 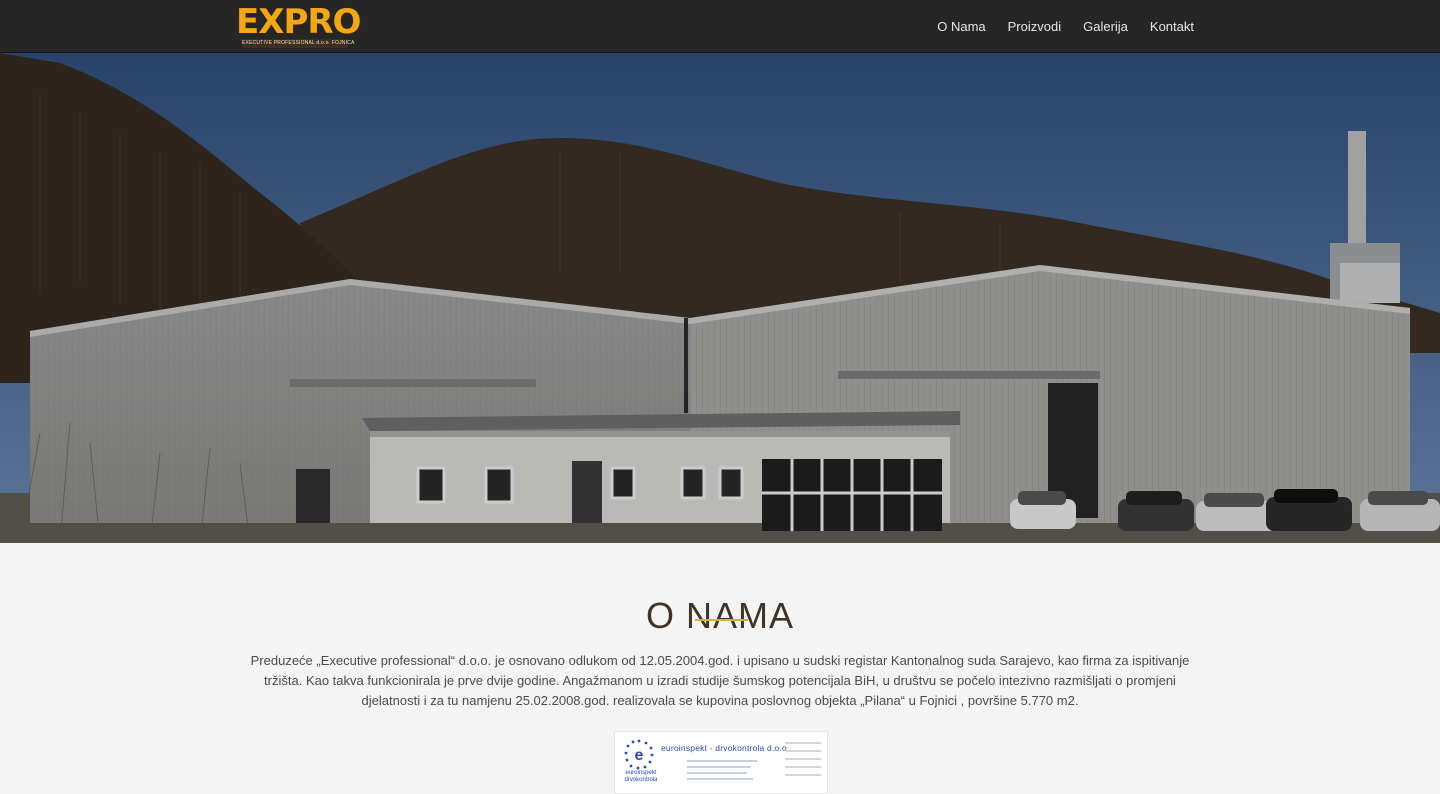 What do you see at coordinates (719, 615) in the screenshot?
I see `section-title: O NAMA` at bounding box center [719, 615].